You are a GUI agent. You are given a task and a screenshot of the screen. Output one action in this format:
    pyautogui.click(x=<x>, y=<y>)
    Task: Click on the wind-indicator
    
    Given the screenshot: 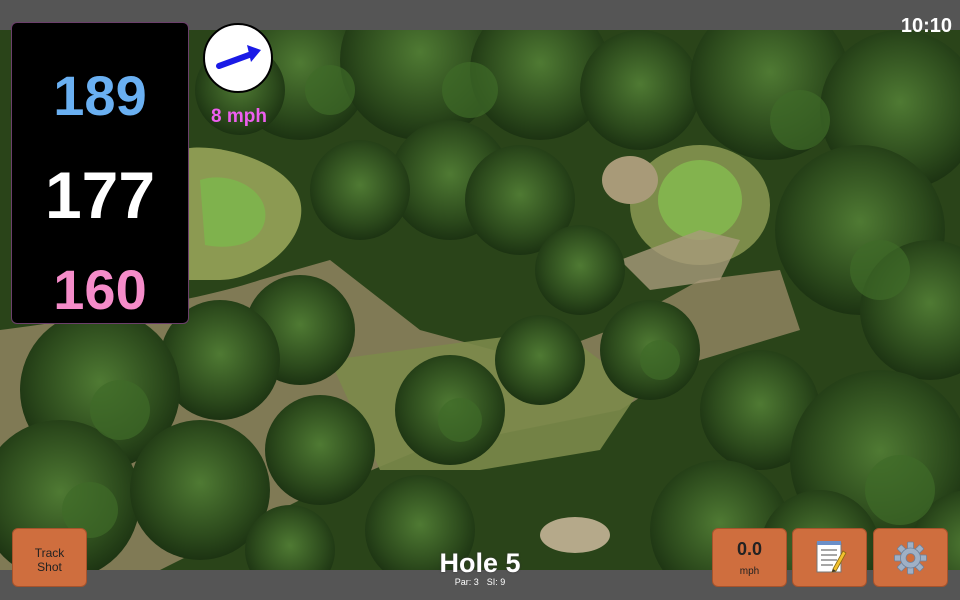 What is the action you would take?
    pyautogui.click(x=238, y=58)
    